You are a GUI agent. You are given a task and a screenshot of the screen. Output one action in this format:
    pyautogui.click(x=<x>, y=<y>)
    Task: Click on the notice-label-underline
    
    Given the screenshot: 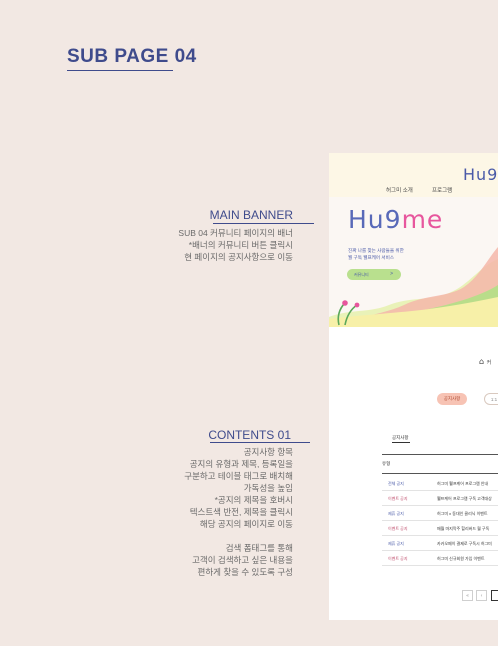 What is the action you would take?
    pyautogui.click(x=401, y=442)
    